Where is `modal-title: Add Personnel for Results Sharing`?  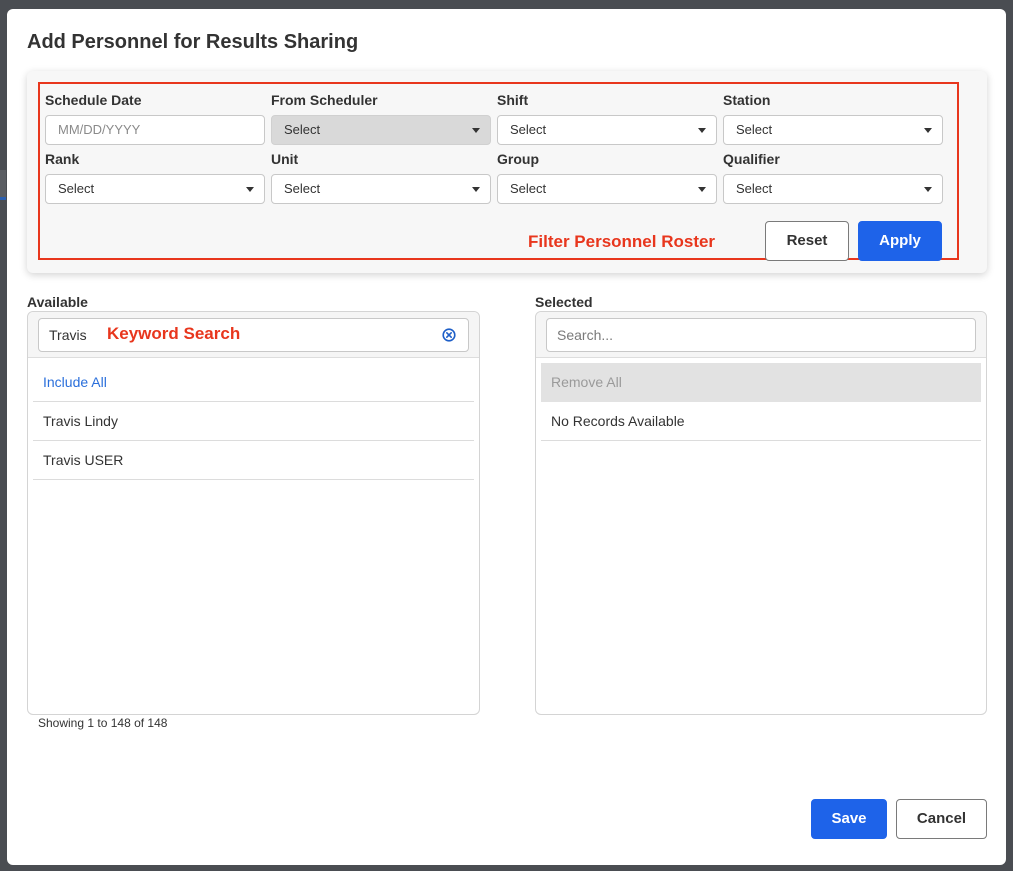
modal-title: Add Personnel for Results Sharing is located at coordinates (193, 42).